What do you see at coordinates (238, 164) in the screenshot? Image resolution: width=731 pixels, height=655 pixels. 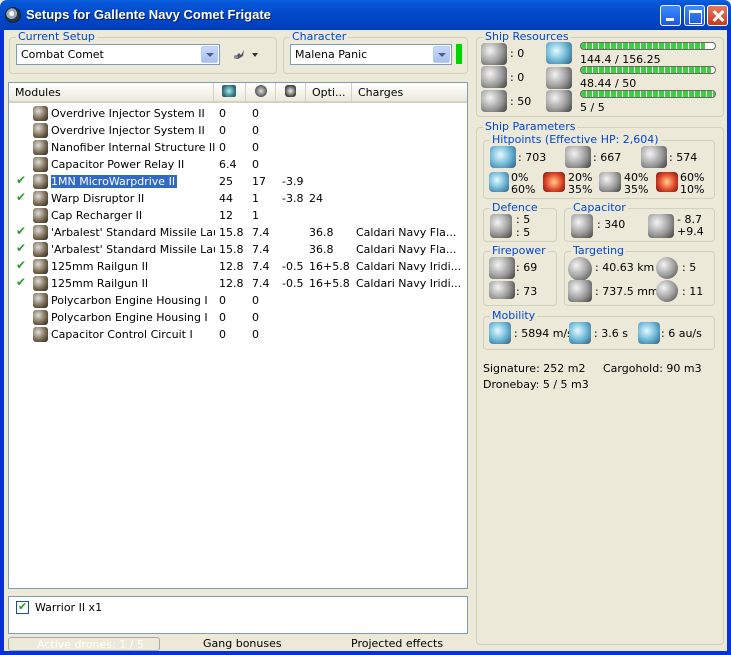 I see `module-row: Capacitor Power Relay II 6.4 0` at bounding box center [238, 164].